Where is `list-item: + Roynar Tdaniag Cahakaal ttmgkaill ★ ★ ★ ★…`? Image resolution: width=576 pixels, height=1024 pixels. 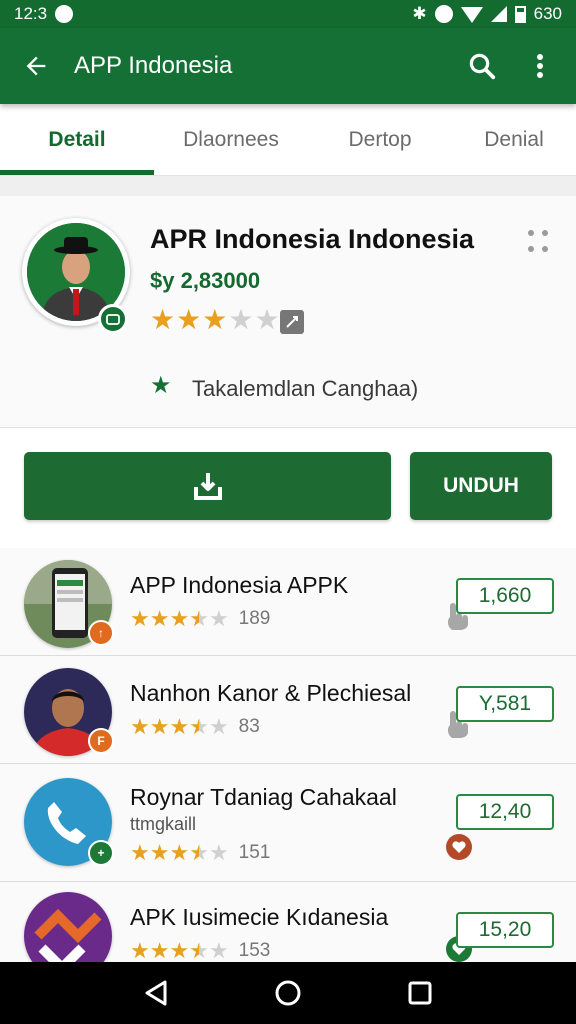
list-item: + Roynar Tdaniag Cahakaal ttmgkaill ★ ★ ★ ★… is located at coordinates (288, 823).